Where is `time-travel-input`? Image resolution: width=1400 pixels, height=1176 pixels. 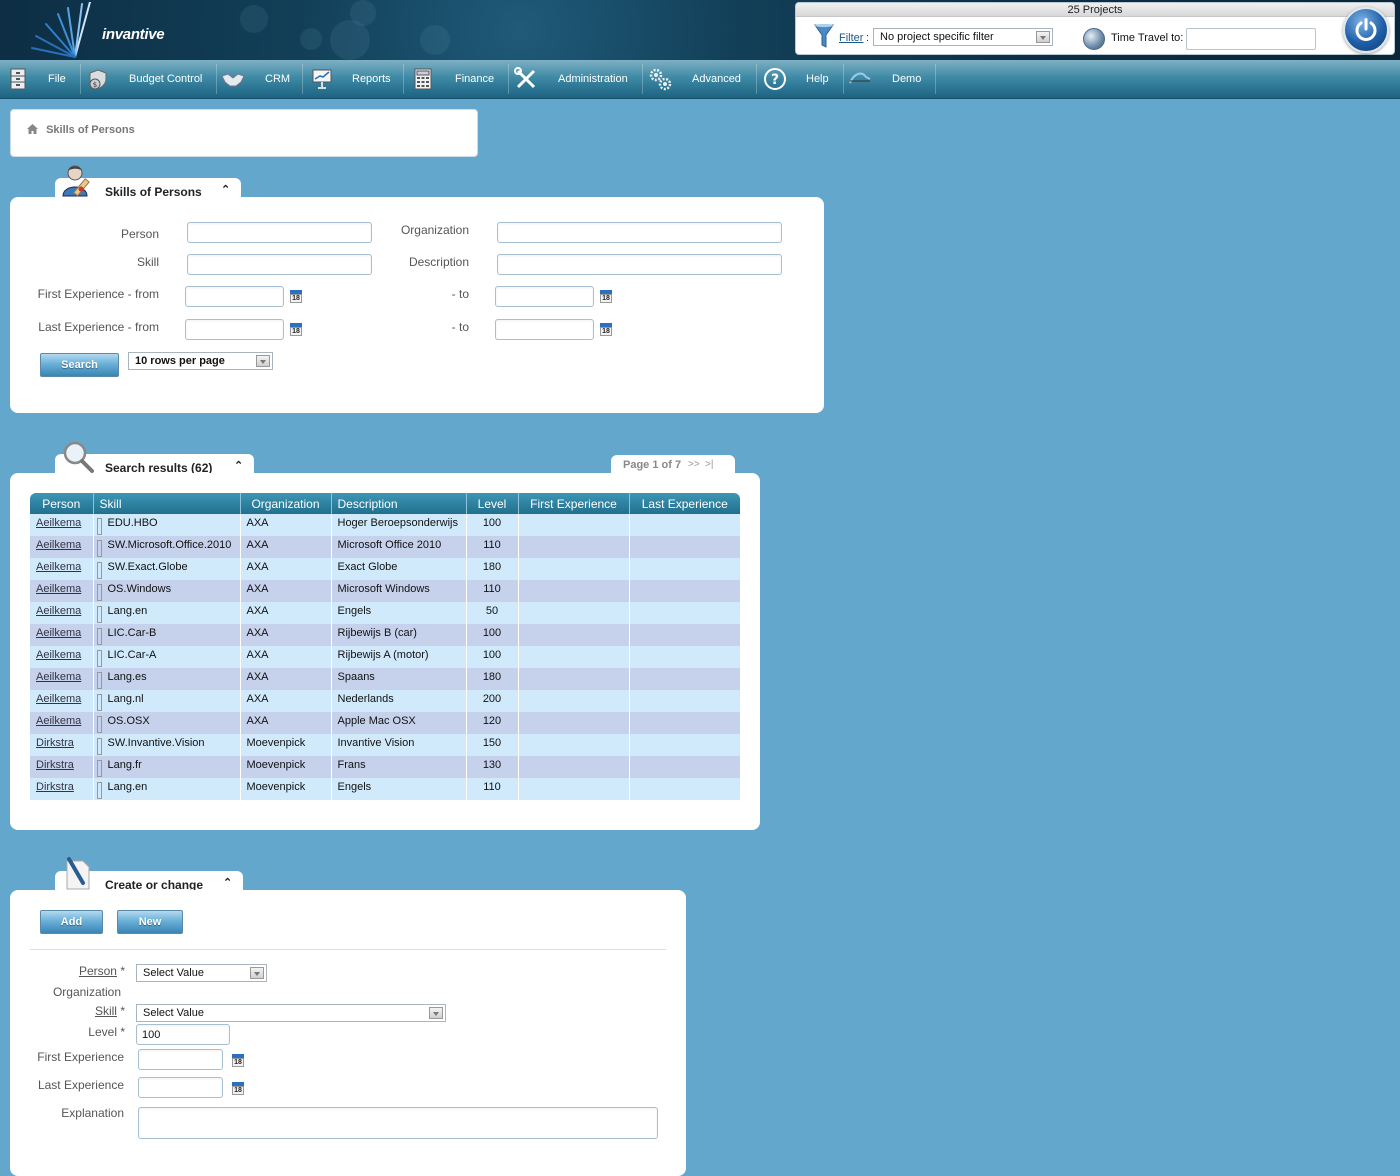 time-travel-input is located at coordinates (1251, 39).